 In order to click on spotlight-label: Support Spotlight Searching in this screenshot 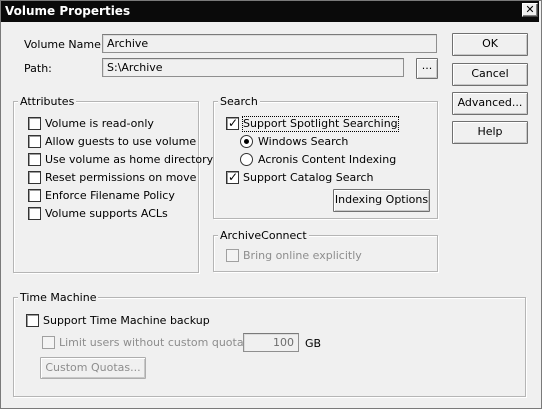, I will do `click(320, 124)`.